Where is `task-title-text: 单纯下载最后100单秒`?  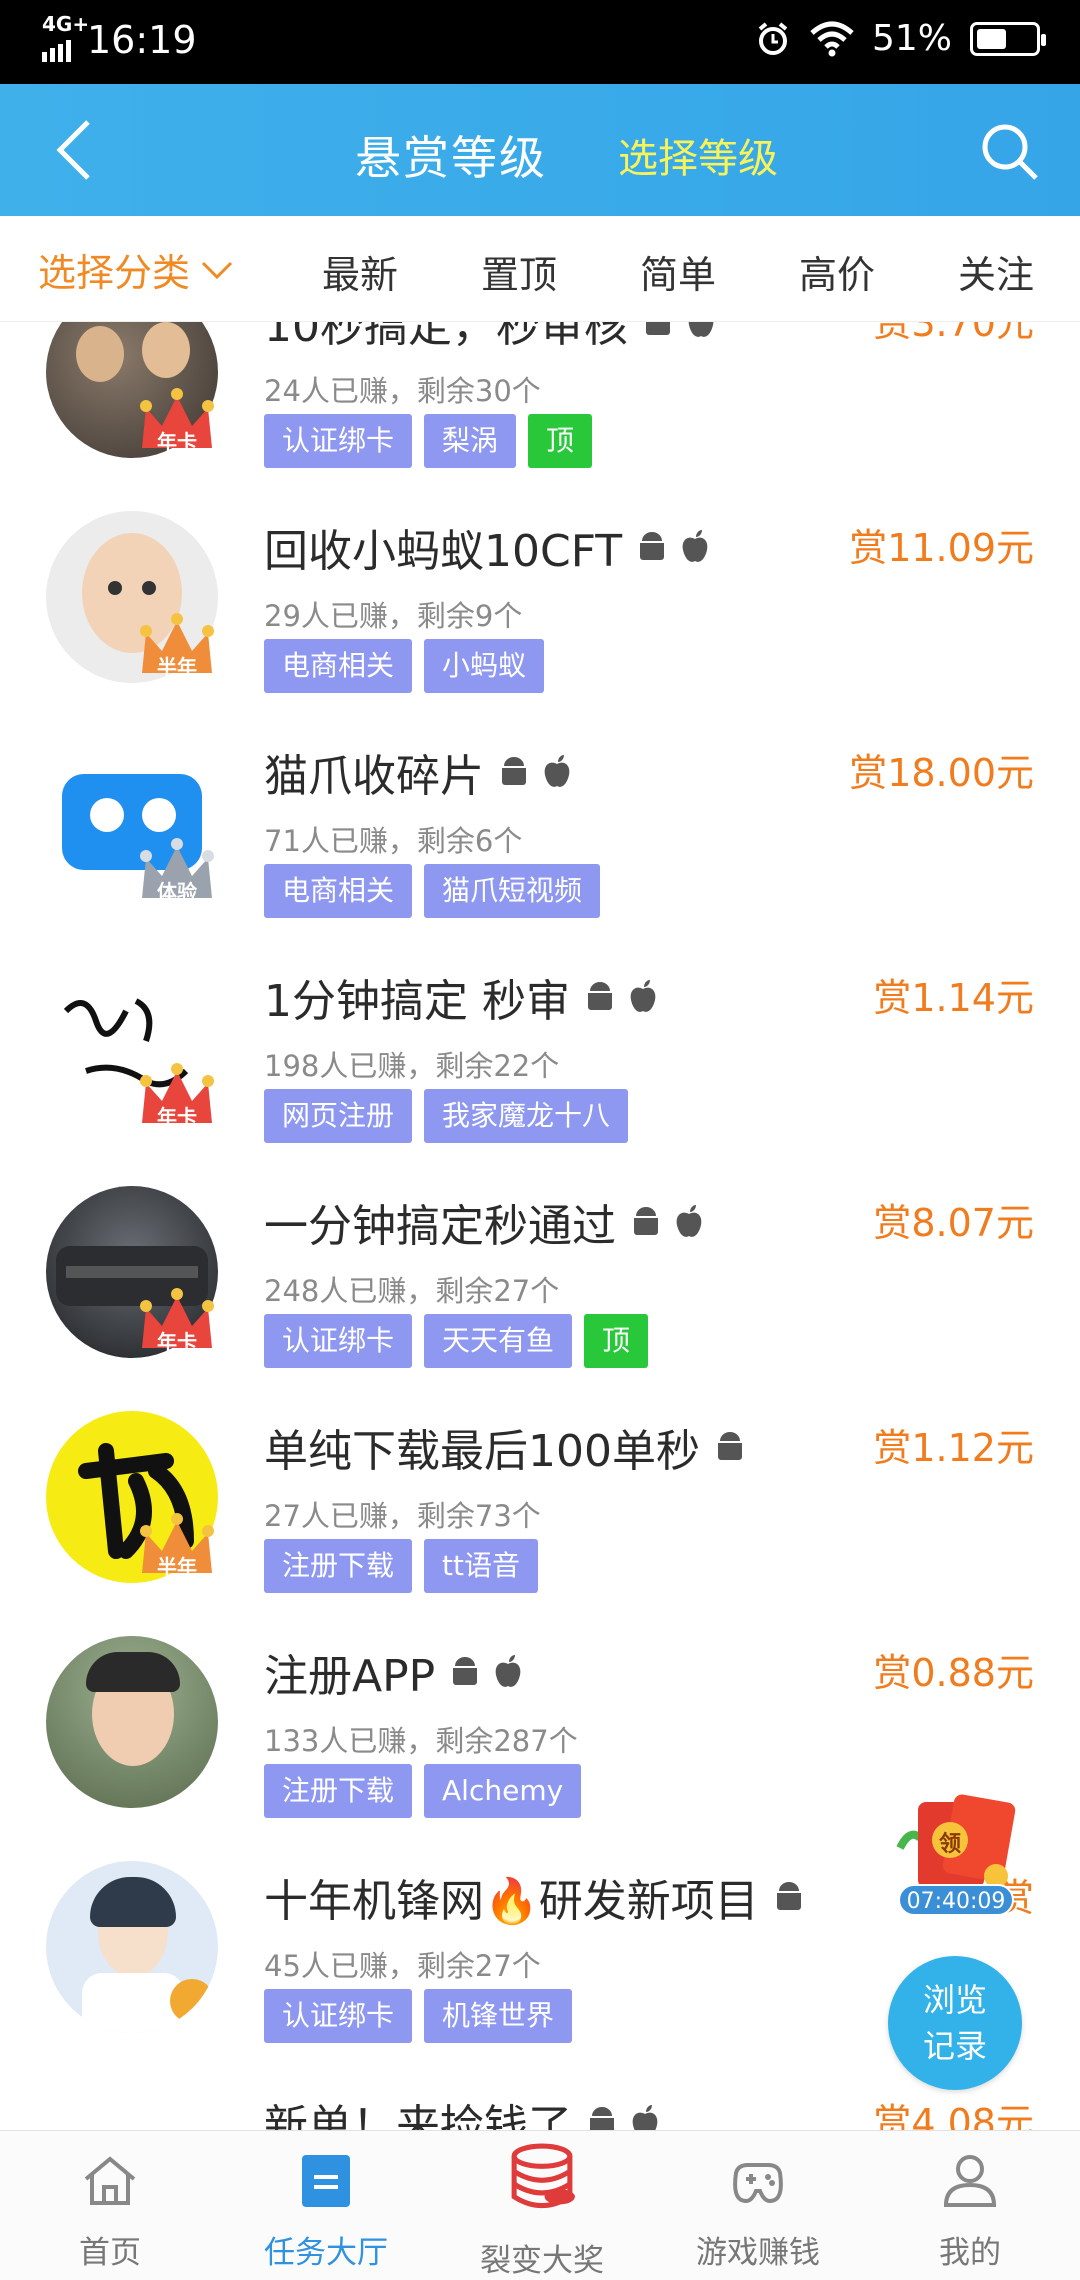
task-title-text: 单纯下载最后100单秒 is located at coordinates (482, 1451).